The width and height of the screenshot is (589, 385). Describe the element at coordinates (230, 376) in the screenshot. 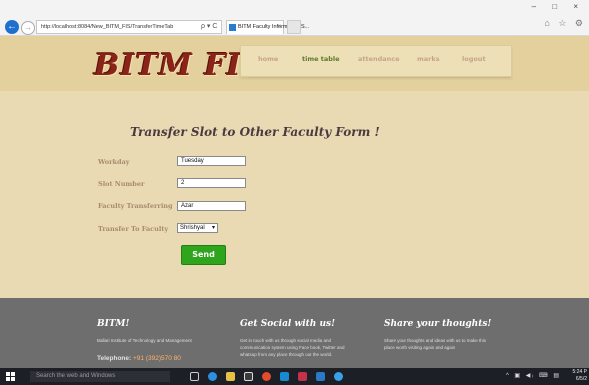

I see `file-explorer-icon` at that location.